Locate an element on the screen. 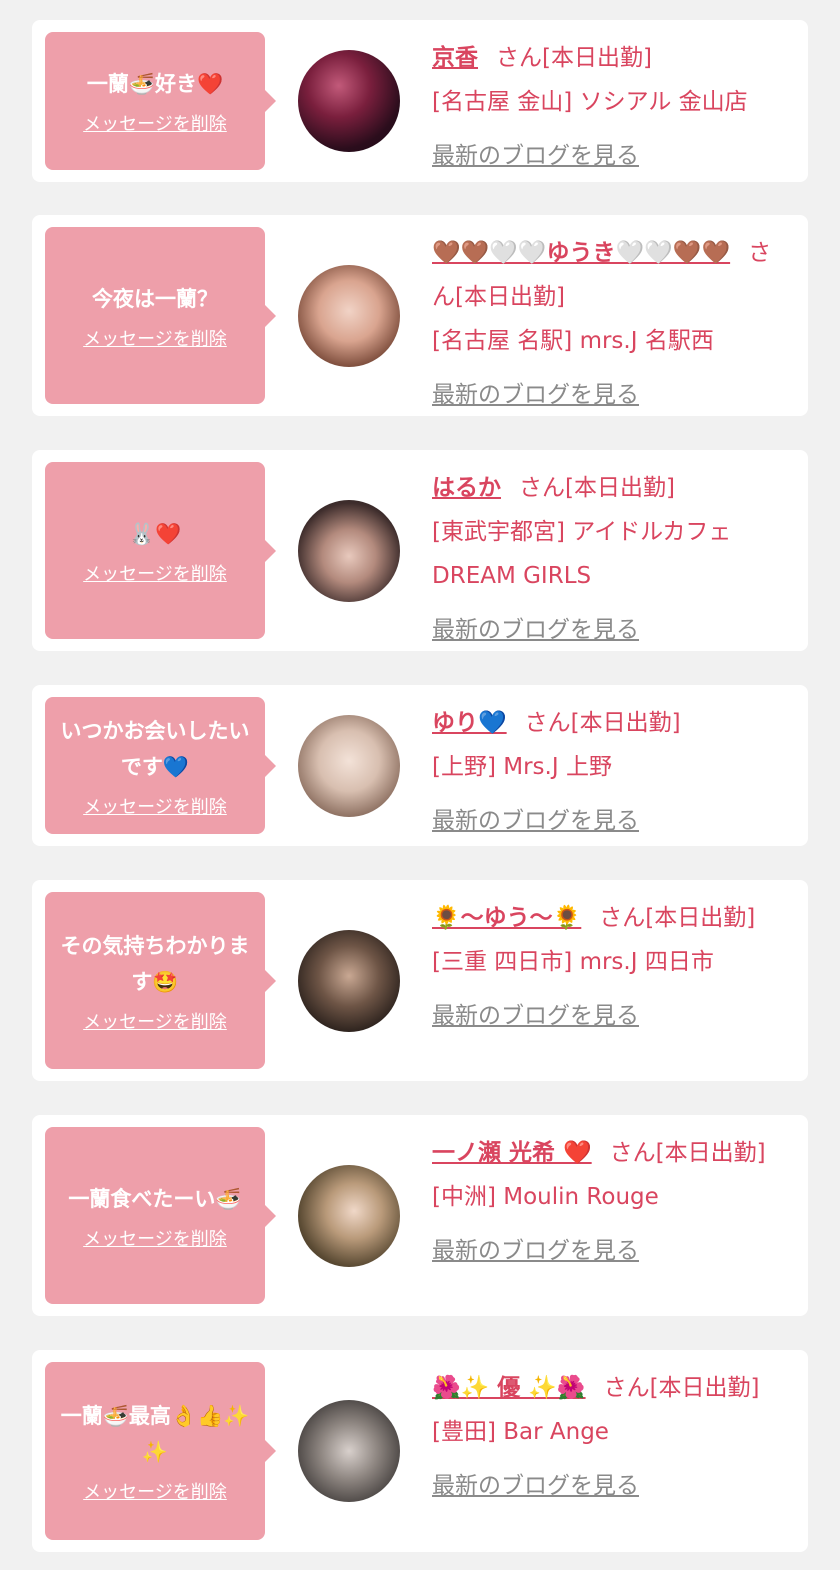 The width and height of the screenshot is (840, 1570). message-text: その気持ちわかります🤩 is located at coordinates (155, 963).